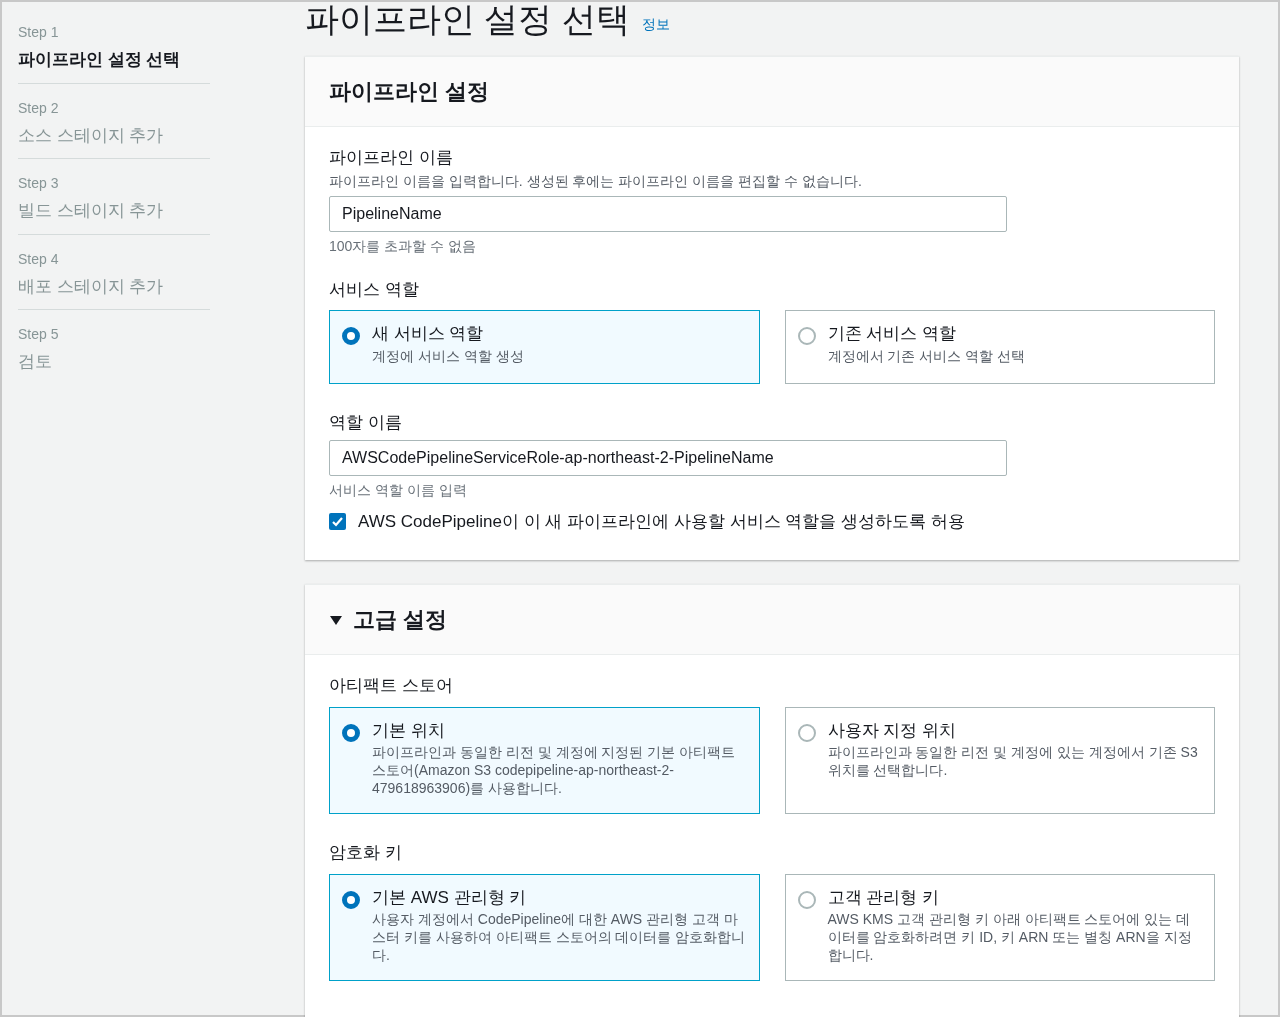  Describe the element at coordinates (39, 259) in the screenshot. I see `step-number: Step 4` at that location.